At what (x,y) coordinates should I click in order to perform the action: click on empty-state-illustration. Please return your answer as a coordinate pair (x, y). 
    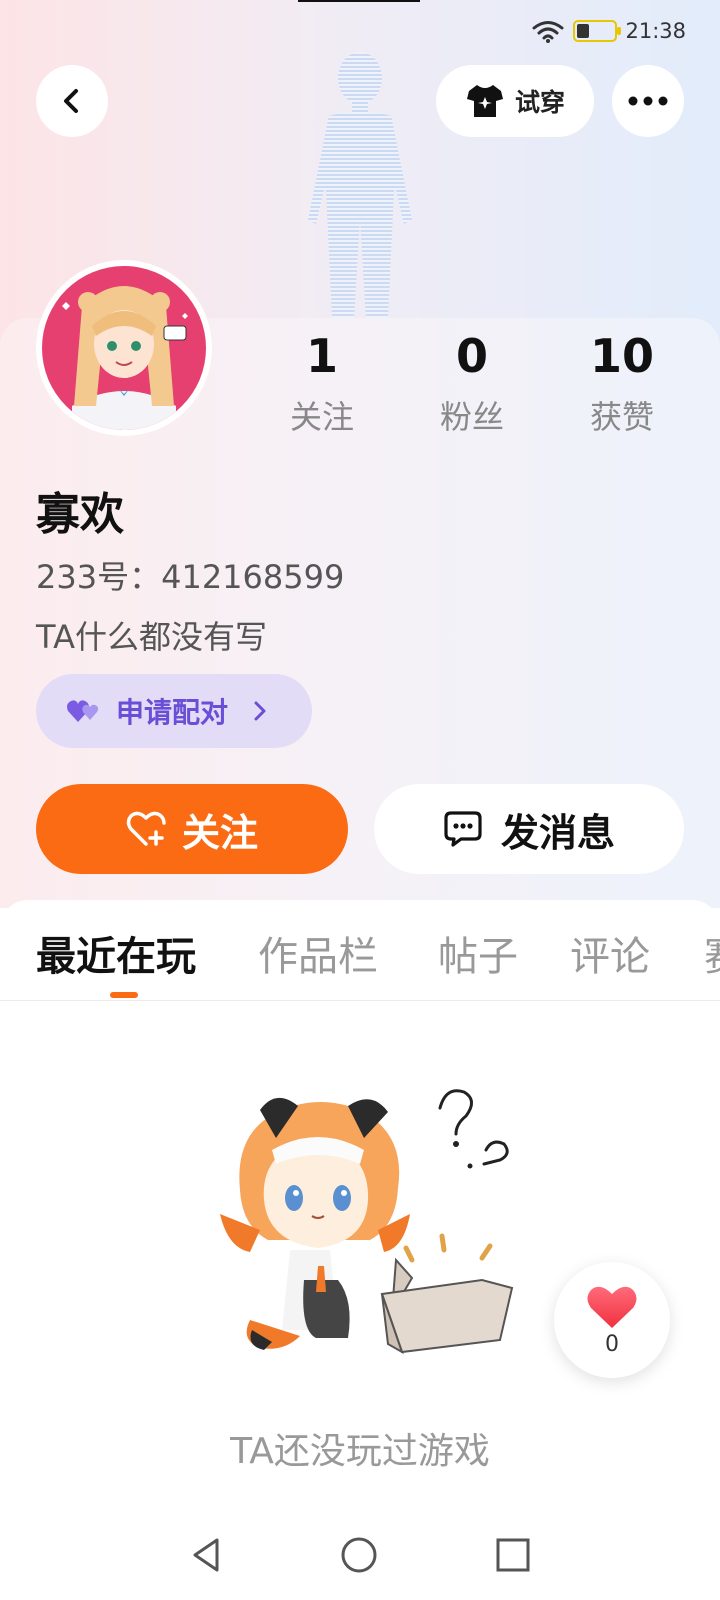
    Looking at the image, I should click on (367, 1222).